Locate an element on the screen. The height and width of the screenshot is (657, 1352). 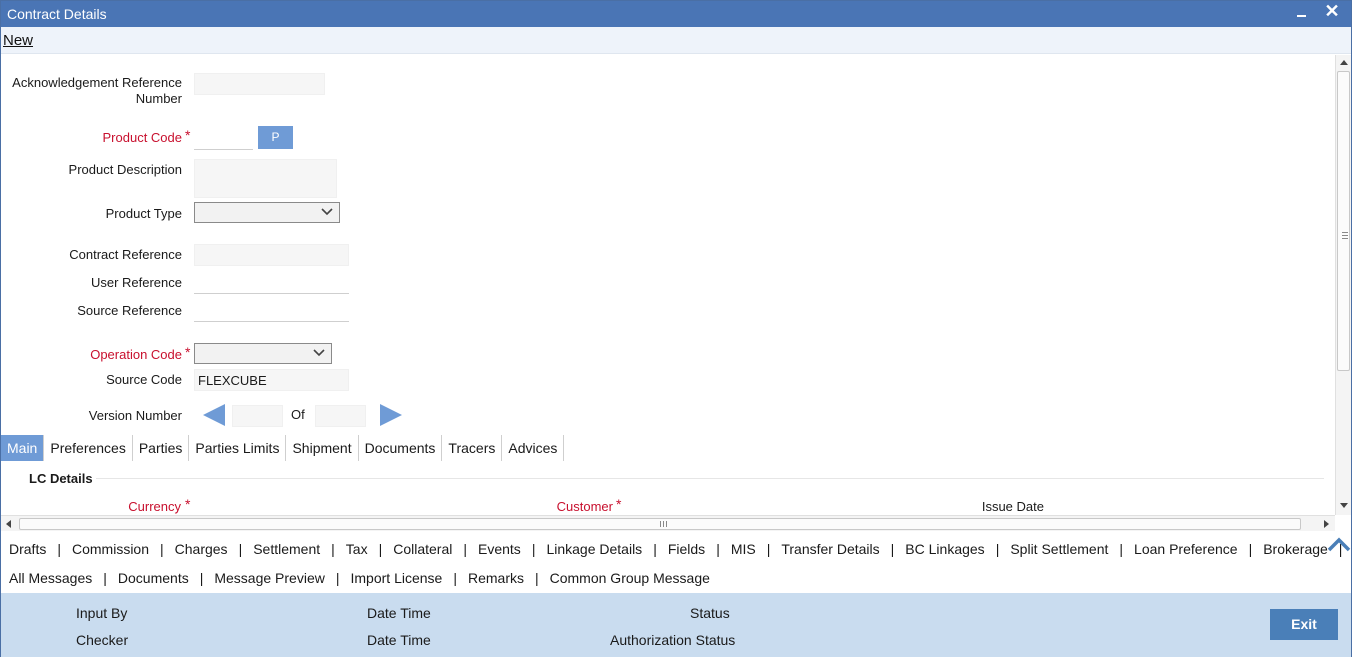
scroll-left-icon is located at coordinates (8, 524).